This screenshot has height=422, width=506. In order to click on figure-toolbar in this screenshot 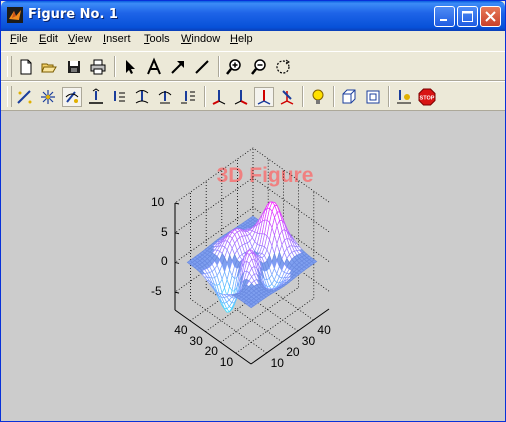, I will do `click(253, 66)`.